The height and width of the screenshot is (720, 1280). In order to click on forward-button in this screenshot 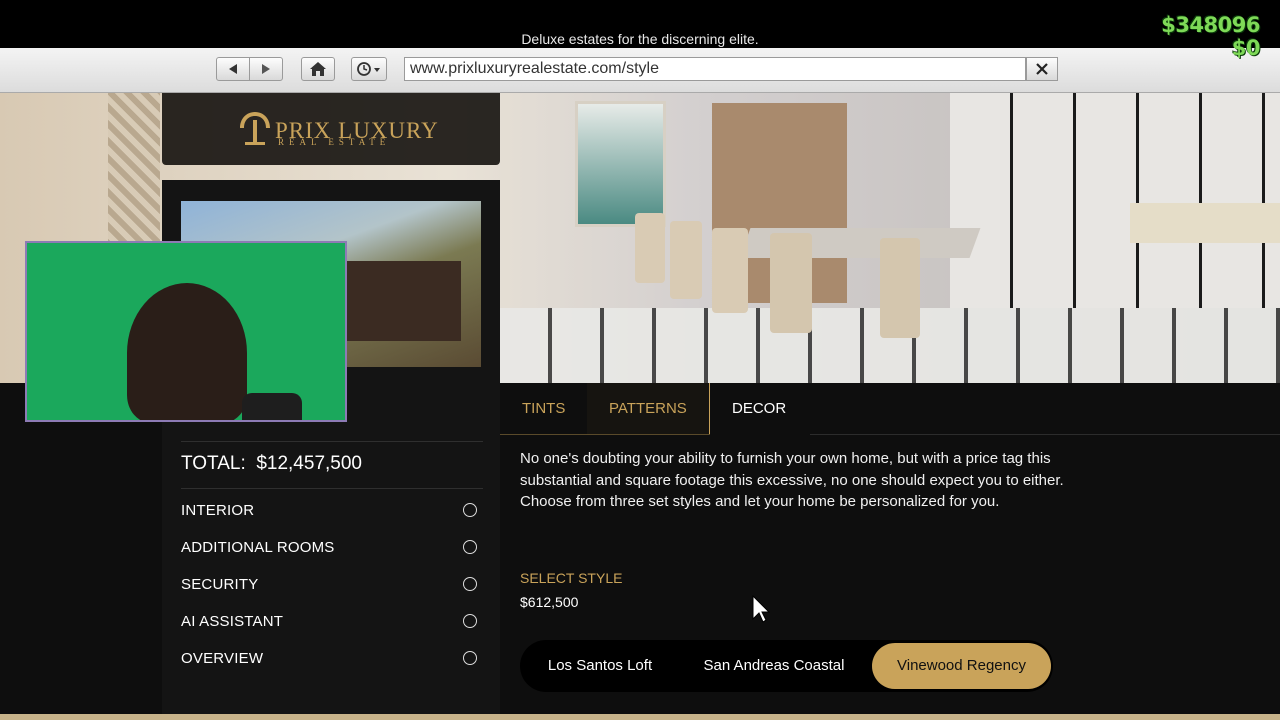, I will do `click(266, 69)`.